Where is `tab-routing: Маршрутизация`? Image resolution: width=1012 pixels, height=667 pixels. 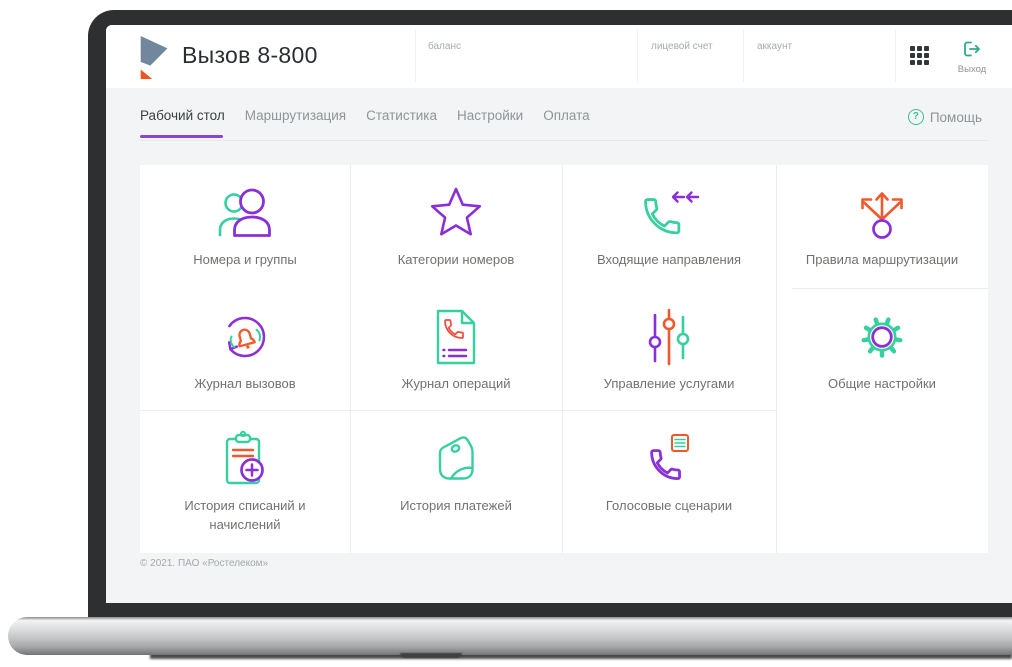
tab-routing: Маршрутизация is located at coordinates (295, 115).